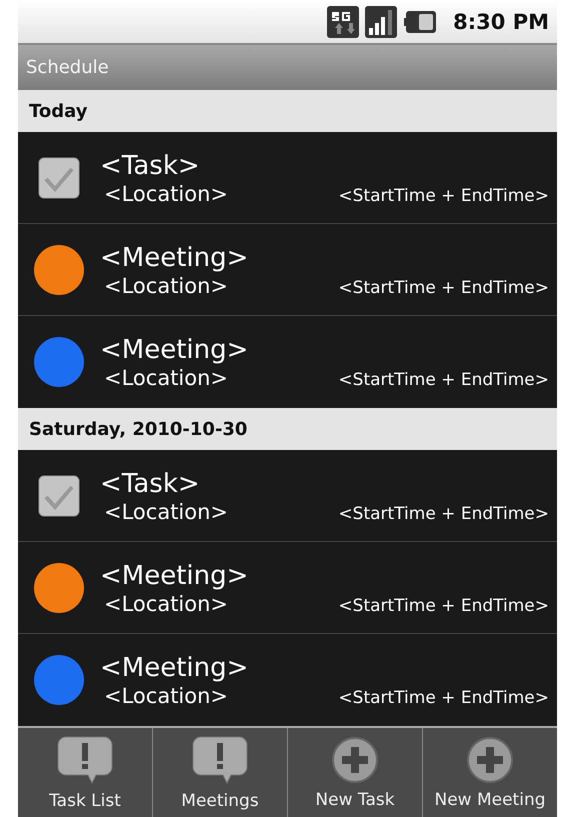 The image size is (561, 817). What do you see at coordinates (343, 22) in the screenshot?
I see `network-3g-icon` at bounding box center [343, 22].